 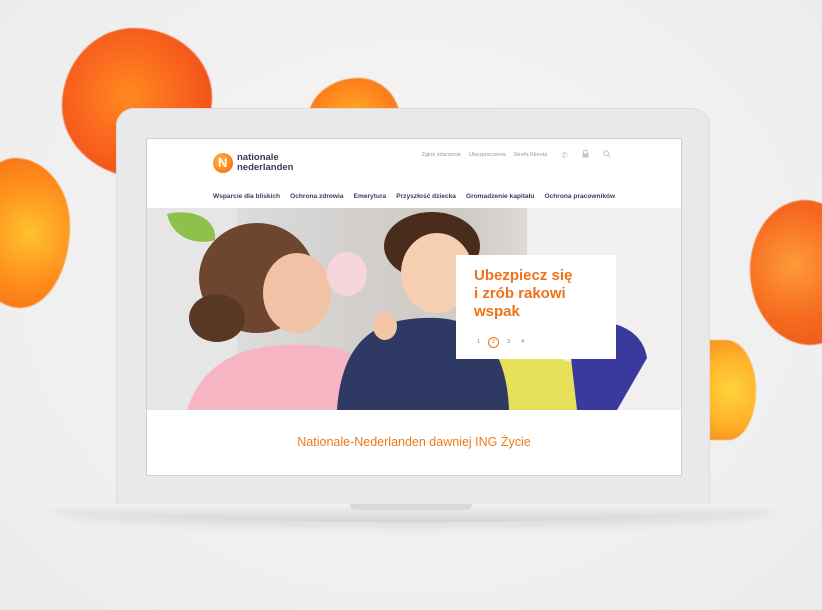 I want to click on search-icon, so click(x=607, y=155).